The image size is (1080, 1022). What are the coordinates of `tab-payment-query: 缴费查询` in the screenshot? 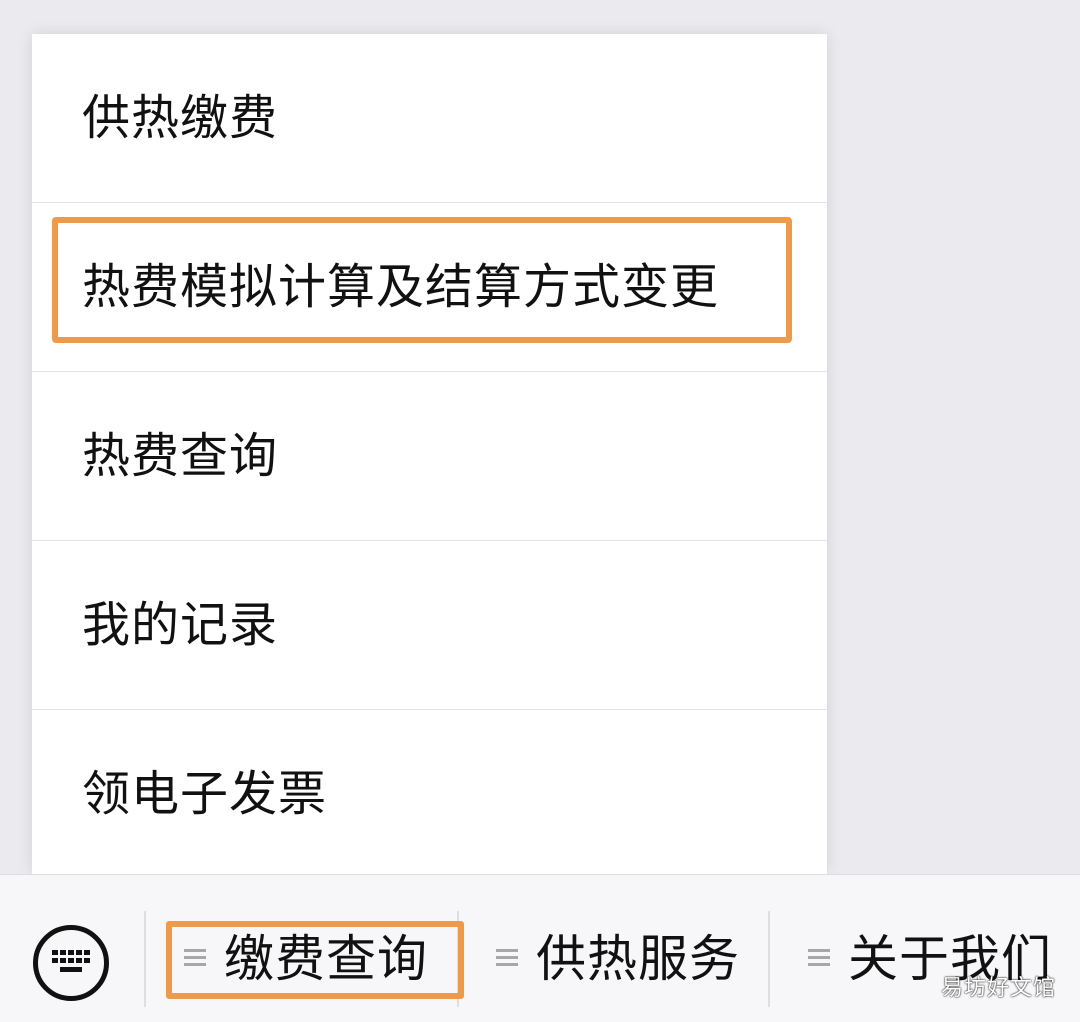 It's located at (312, 959).